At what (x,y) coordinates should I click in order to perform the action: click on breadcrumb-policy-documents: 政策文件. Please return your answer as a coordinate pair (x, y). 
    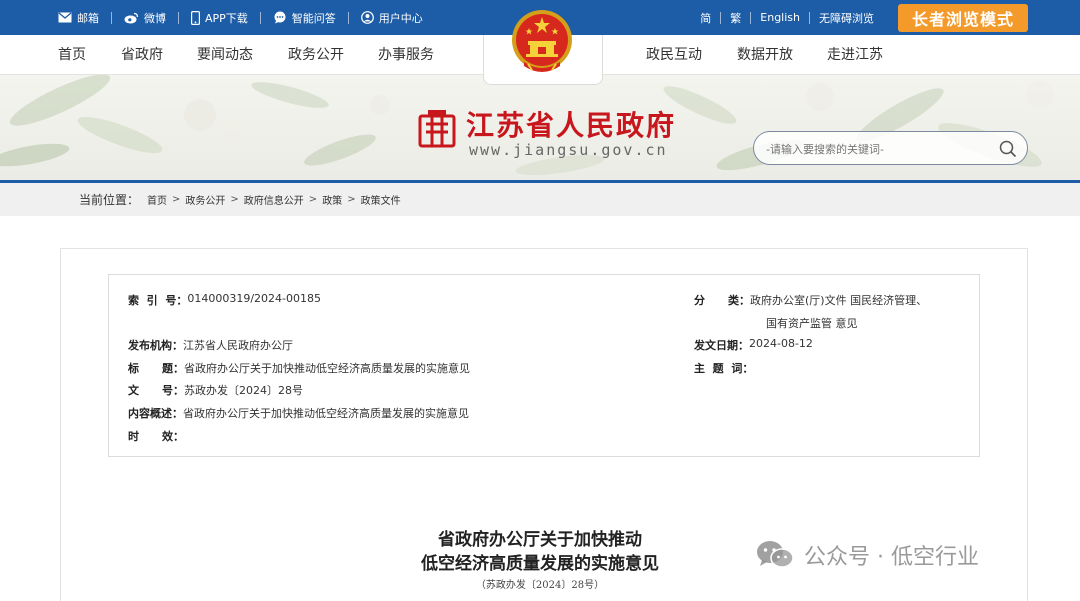
    Looking at the image, I should click on (381, 199).